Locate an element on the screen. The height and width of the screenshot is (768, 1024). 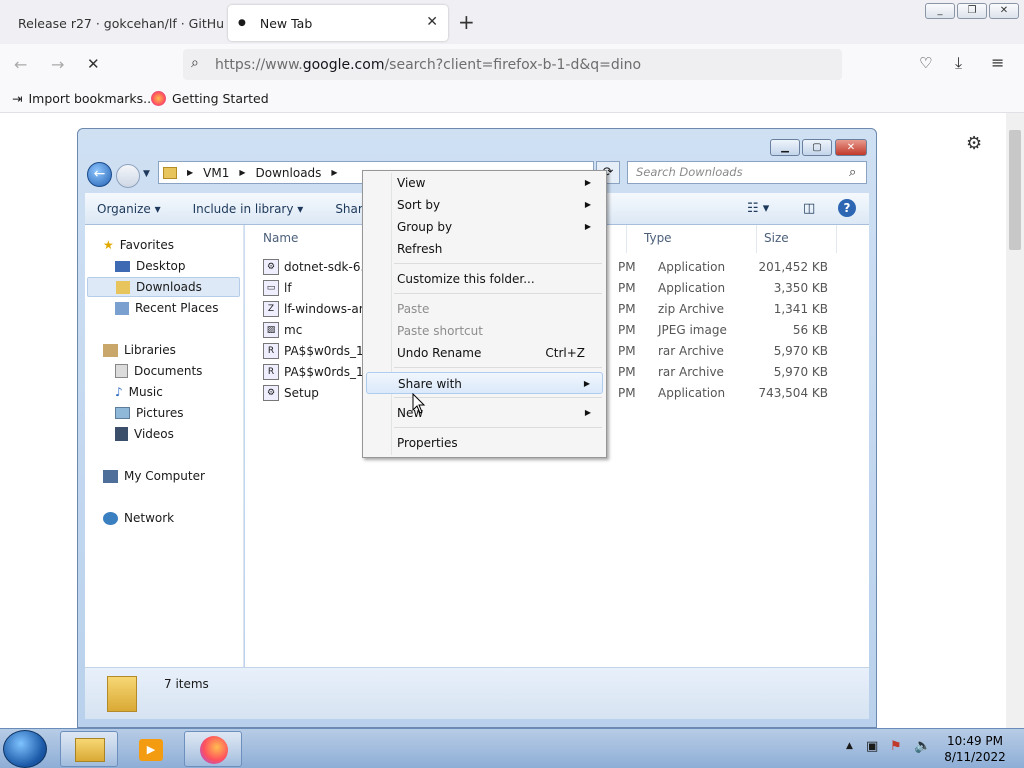
firefox-icon is located at coordinates (158, 98).